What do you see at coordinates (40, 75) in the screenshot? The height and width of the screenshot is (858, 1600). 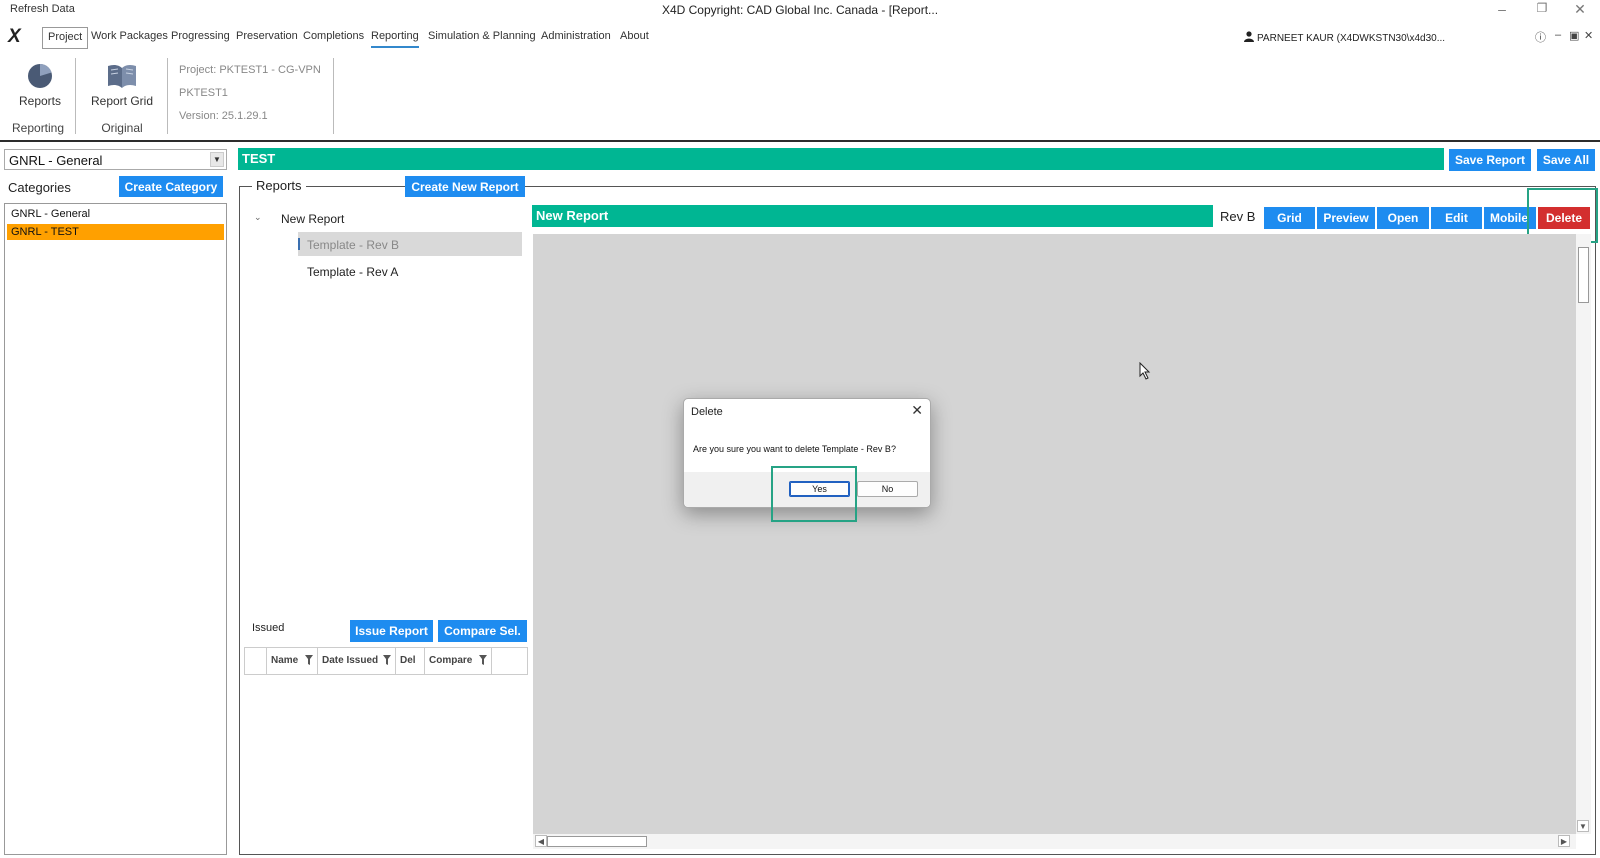 I see `pie-chart-icon` at bounding box center [40, 75].